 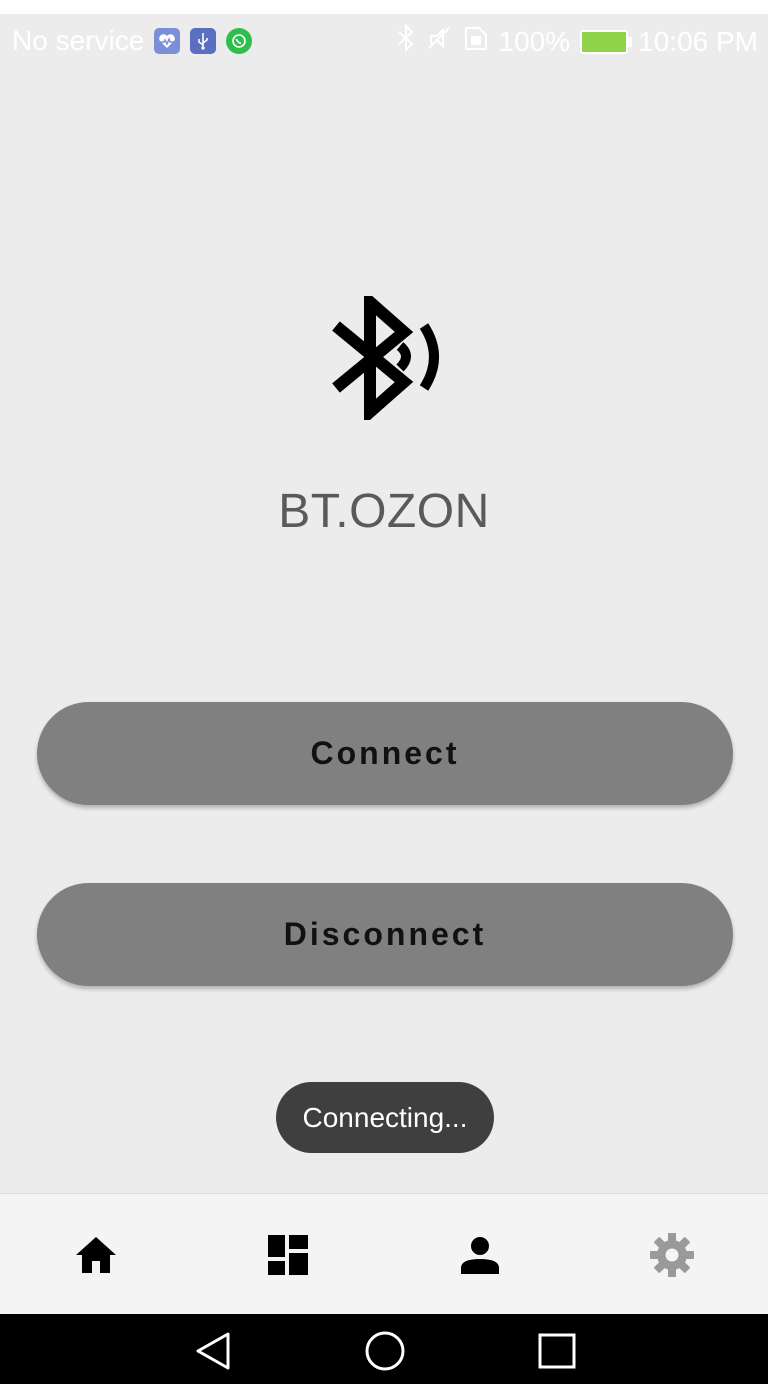 I want to click on device-name: BT.OZON, so click(x=384, y=511).